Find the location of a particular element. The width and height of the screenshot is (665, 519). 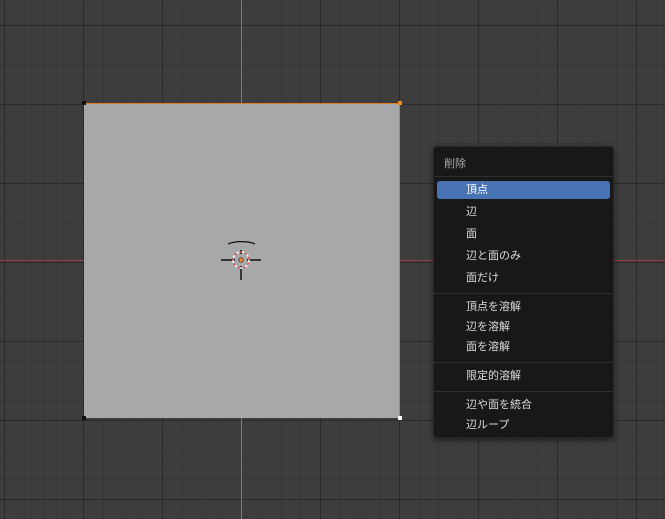

menu-item-delete-faces: 面 is located at coordinates (523, 234).